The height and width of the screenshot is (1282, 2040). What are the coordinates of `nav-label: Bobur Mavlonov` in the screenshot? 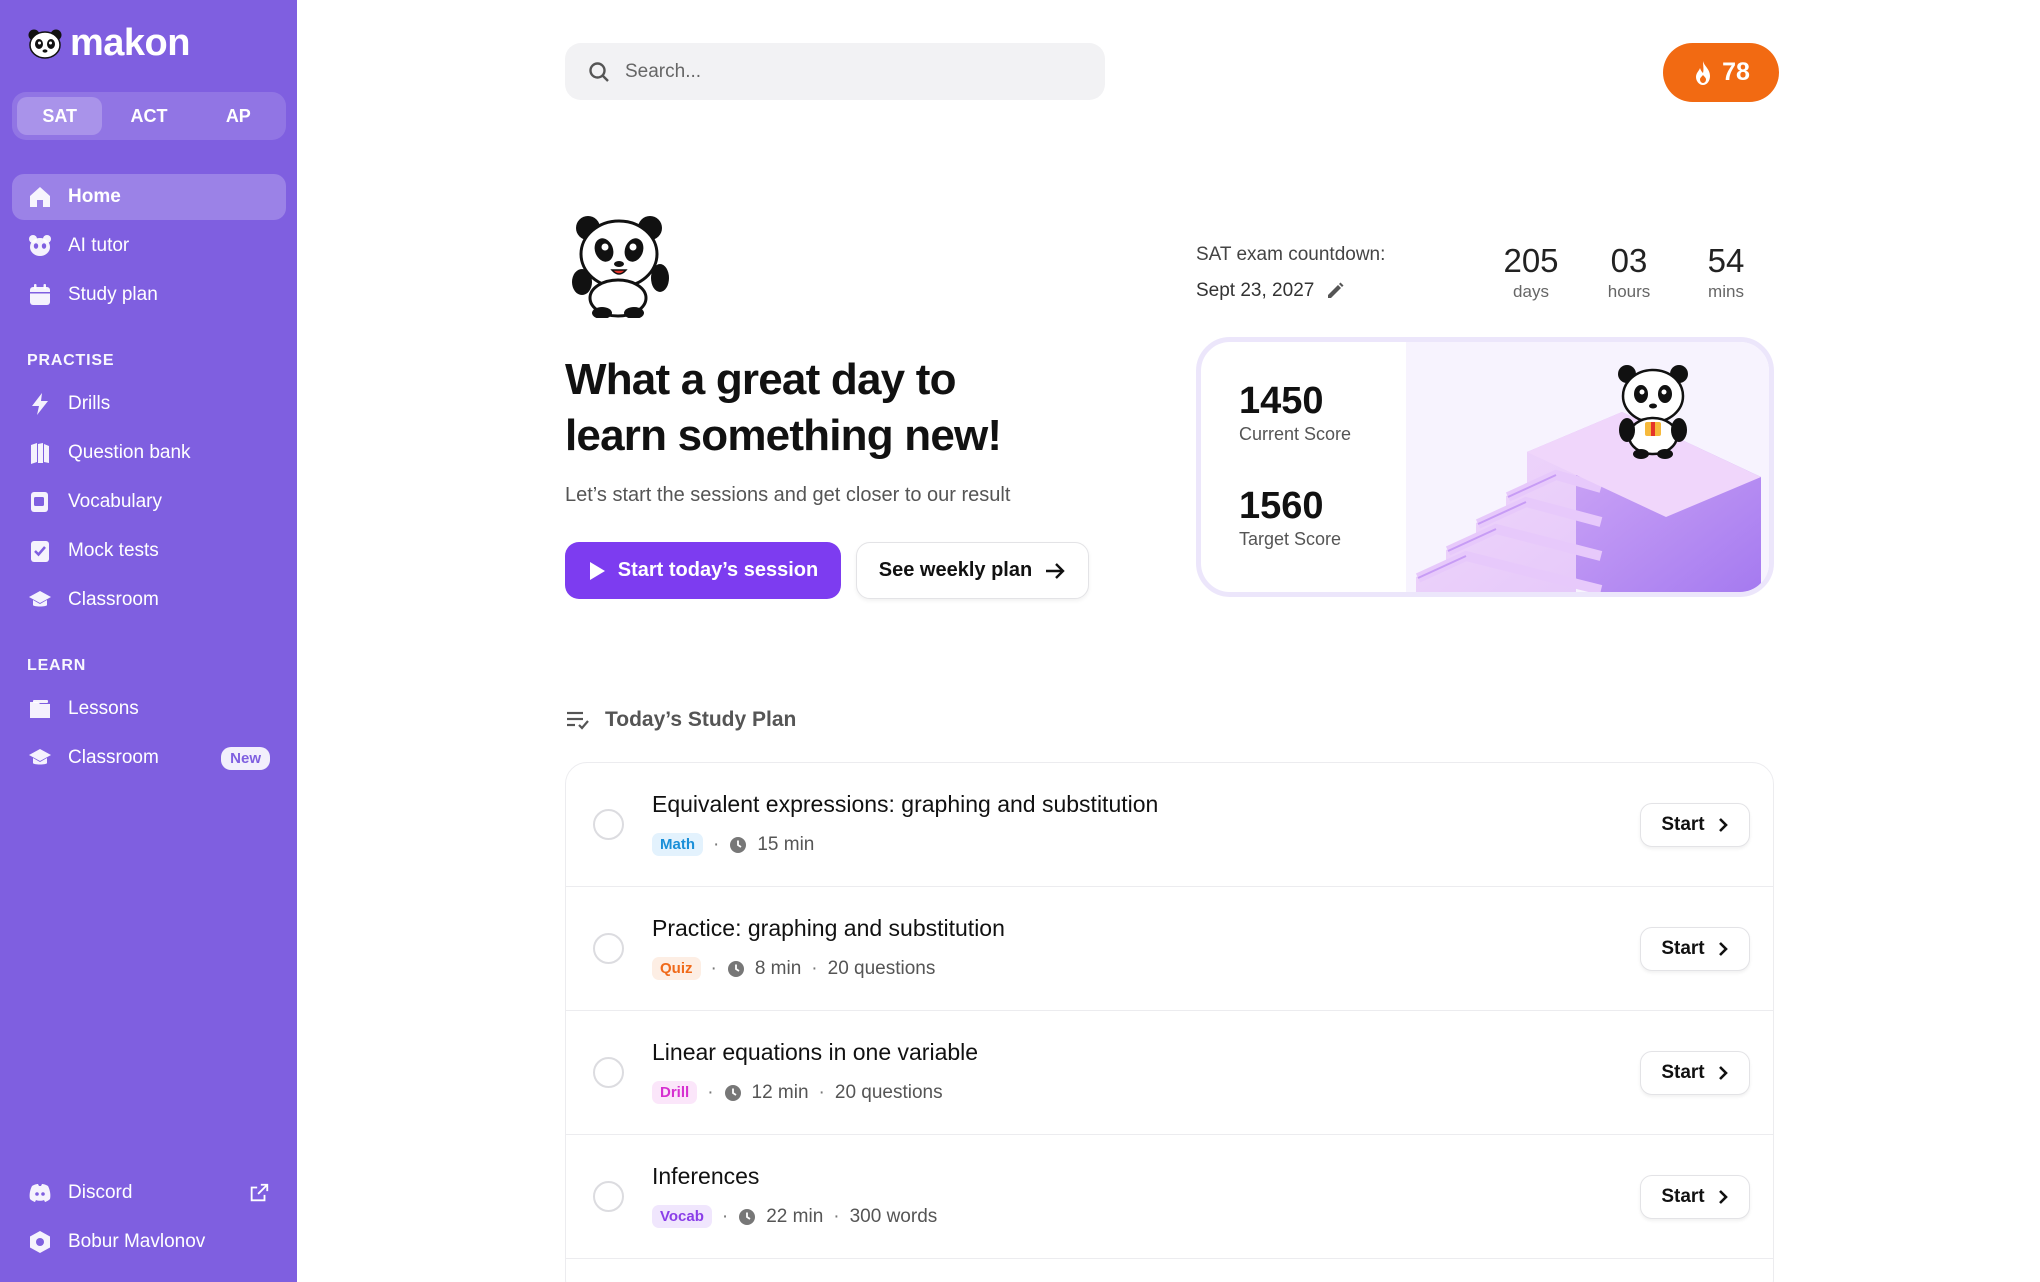 It's located at (137, 1241).